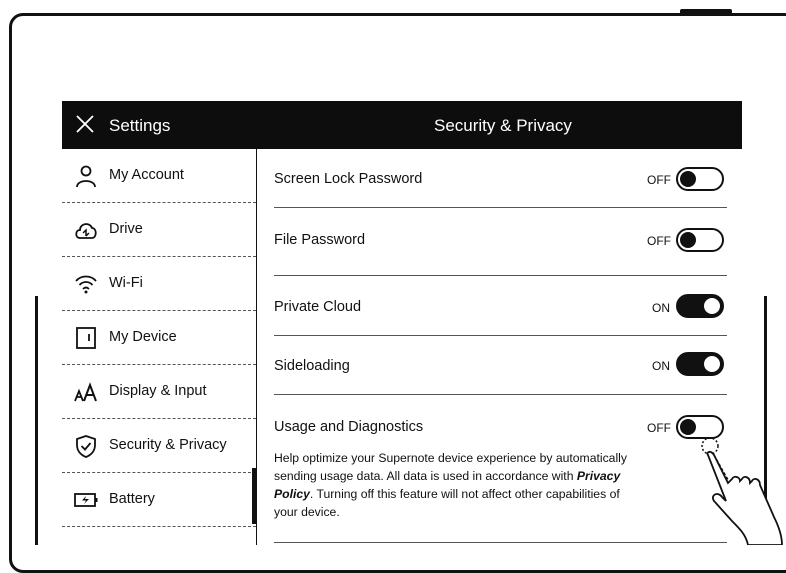  What do you see at coordinates (159, 230) in the screenshot?
I see `sidebar-item-drive: Drive` at bounding box center [159, 230].